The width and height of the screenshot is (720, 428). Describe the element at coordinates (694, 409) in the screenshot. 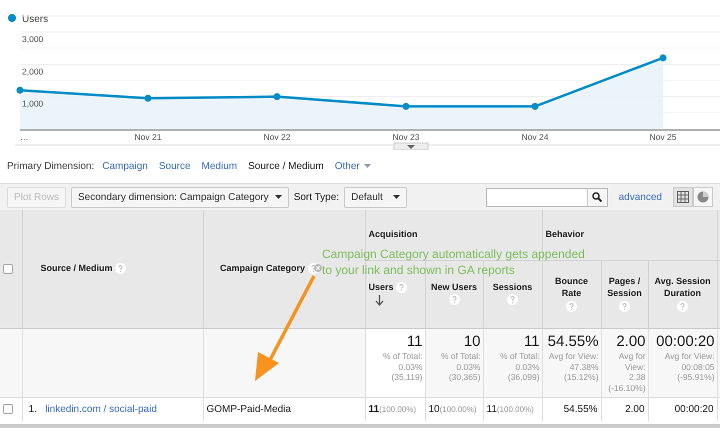

I see `table-cell: 00:00:20` at that location.